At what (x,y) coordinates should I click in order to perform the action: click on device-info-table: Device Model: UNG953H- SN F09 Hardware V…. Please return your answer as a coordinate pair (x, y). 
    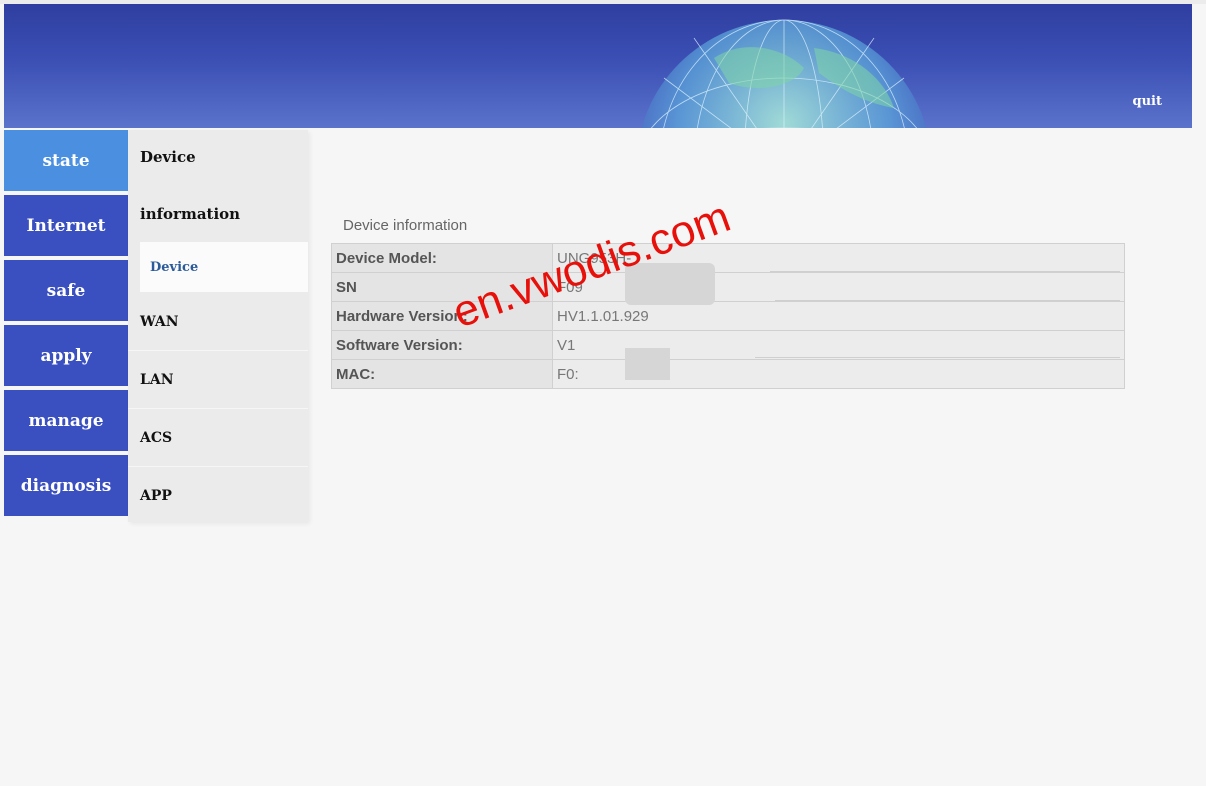
    Looking at the image, I should click on (728, 316).